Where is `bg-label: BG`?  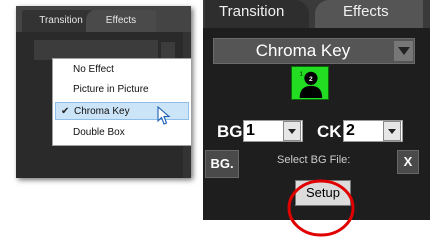 bg-label: BG is located at coordinates (230, 131).